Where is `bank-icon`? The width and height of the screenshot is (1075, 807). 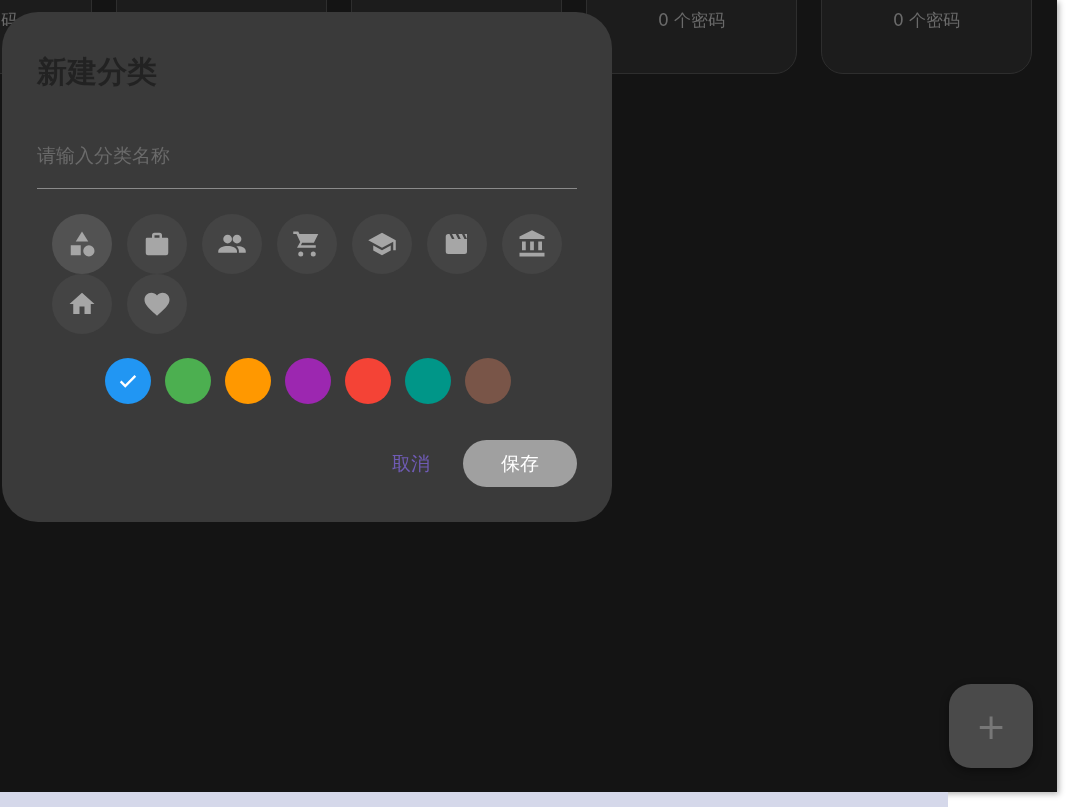 bank-icon is located at coordinates (532, 244).